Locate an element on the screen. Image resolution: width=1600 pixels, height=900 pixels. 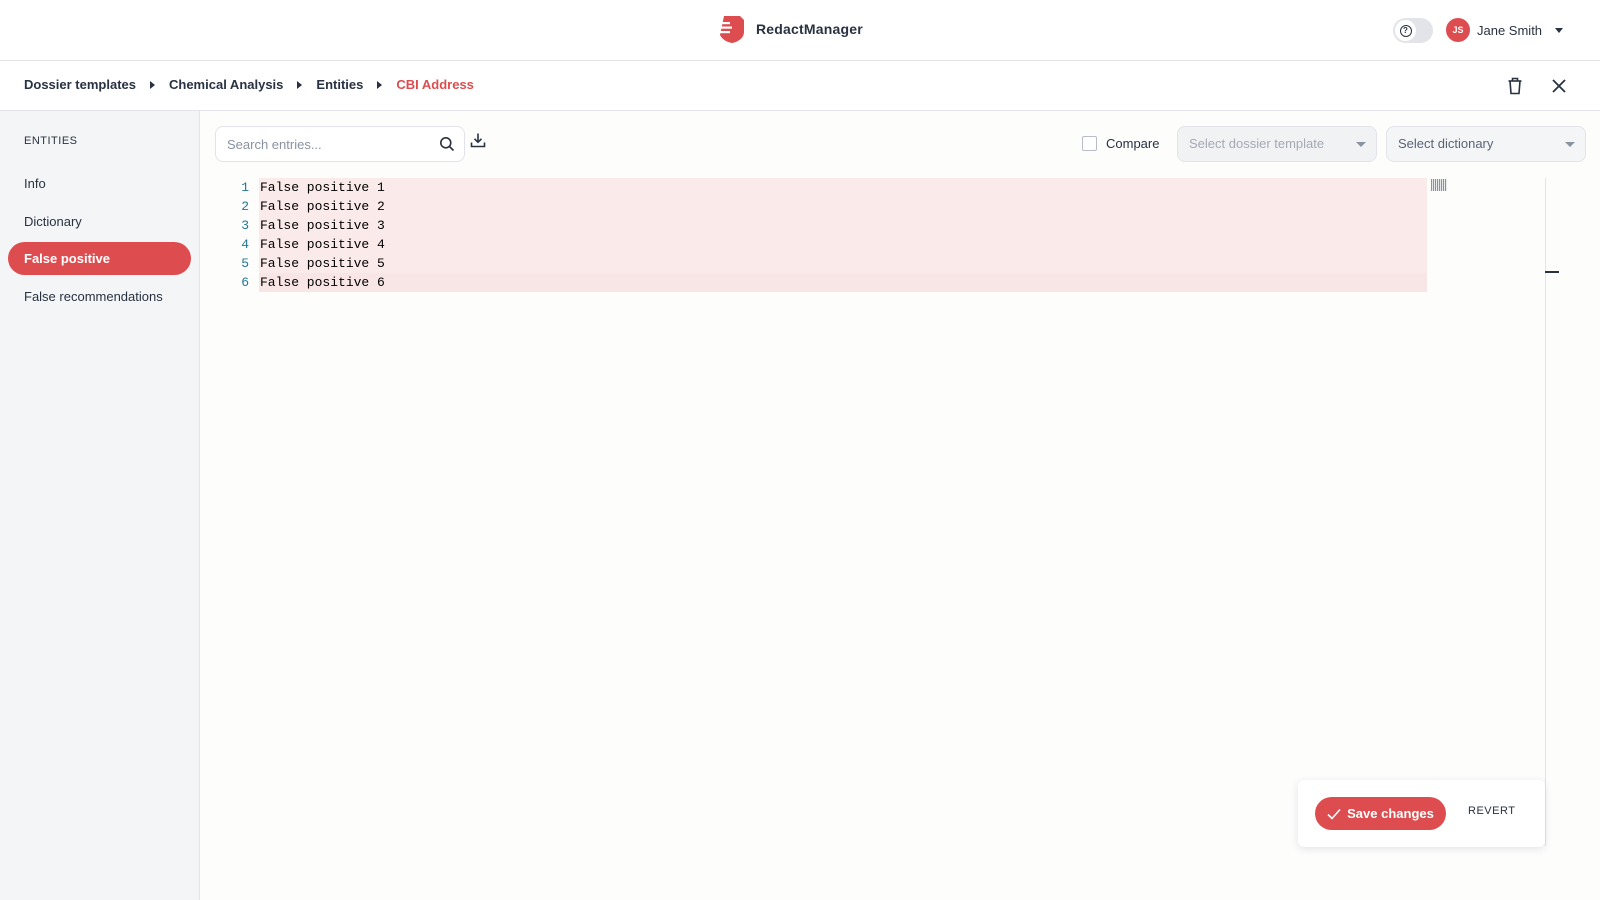
search-input is located at coordinates (321, 144).